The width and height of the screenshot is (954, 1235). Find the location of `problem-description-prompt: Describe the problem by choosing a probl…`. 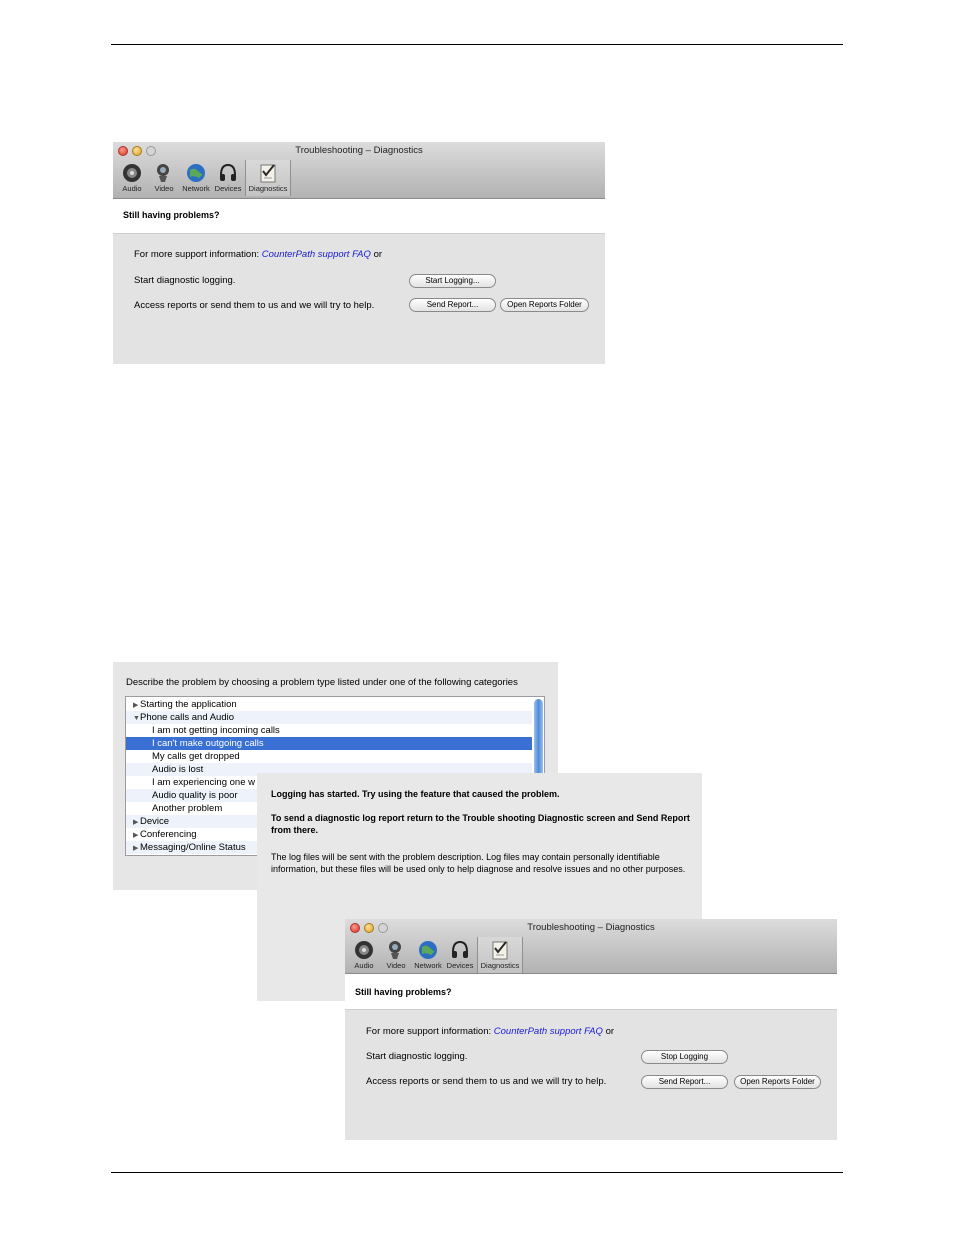

problem-description-prompt: Describe the problem by choosing a probl… is located at coordinates (322, 682).